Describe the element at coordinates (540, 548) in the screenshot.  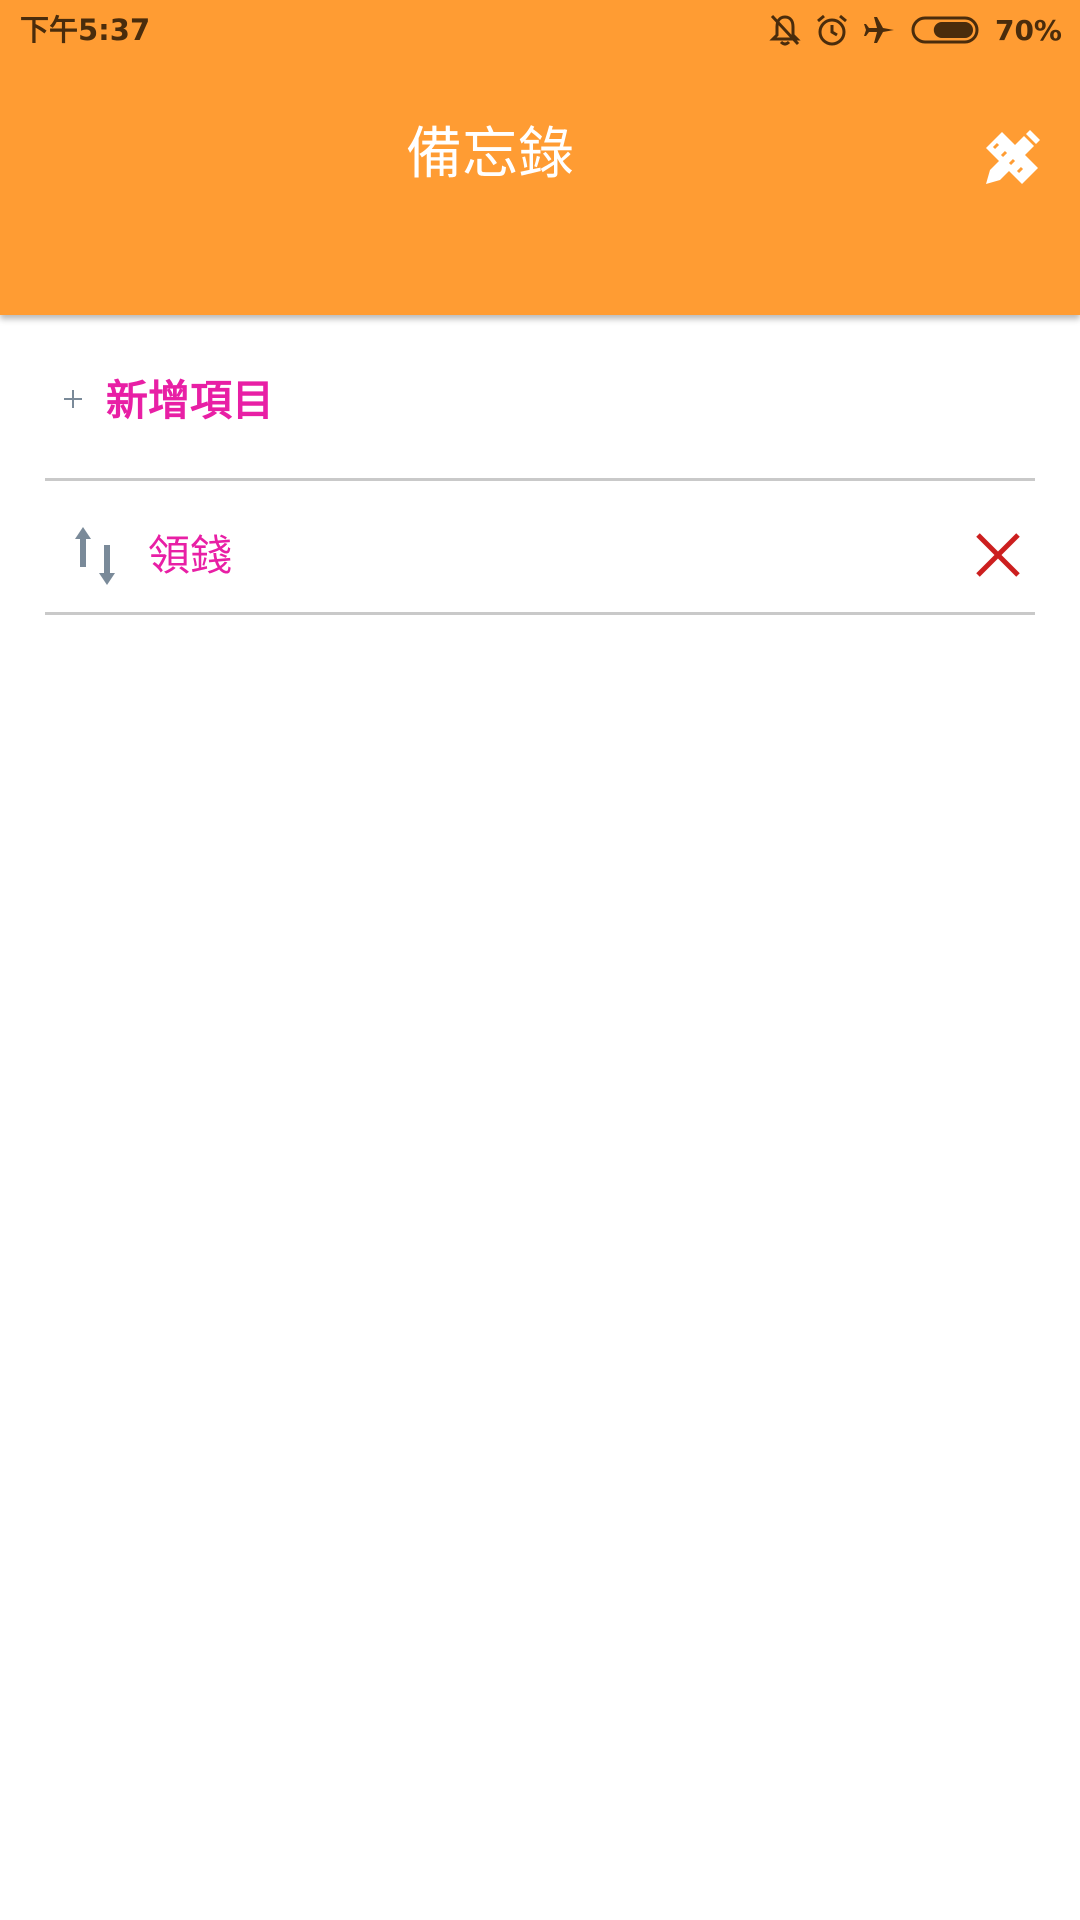
I see `list-item: 領錢` at that location.